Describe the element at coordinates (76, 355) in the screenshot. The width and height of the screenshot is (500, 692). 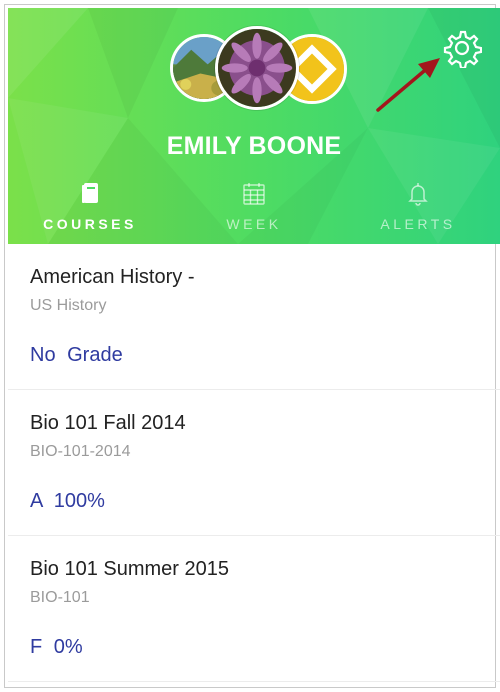
I see `course-grade: No Grade` at that location.